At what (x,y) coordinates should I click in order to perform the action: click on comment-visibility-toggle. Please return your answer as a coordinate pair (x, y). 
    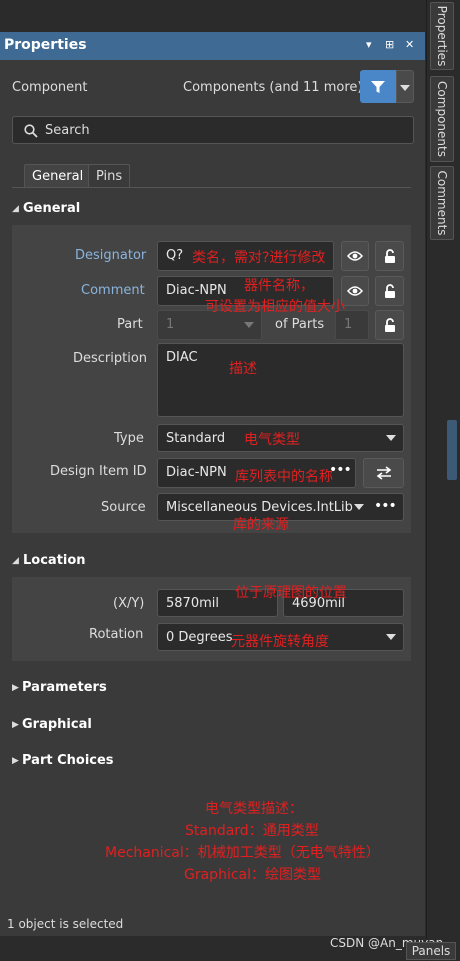
    Looking at the image, I should click on (355, 291).